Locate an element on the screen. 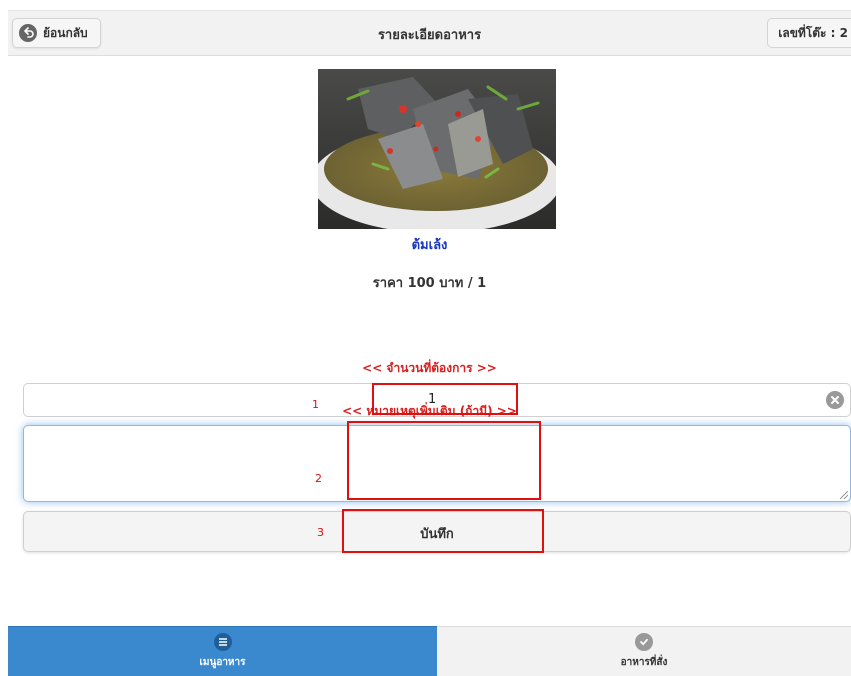 This screenshot has height=676, width=851. callout-number-1: 1 is located at coordinates (315, 404).